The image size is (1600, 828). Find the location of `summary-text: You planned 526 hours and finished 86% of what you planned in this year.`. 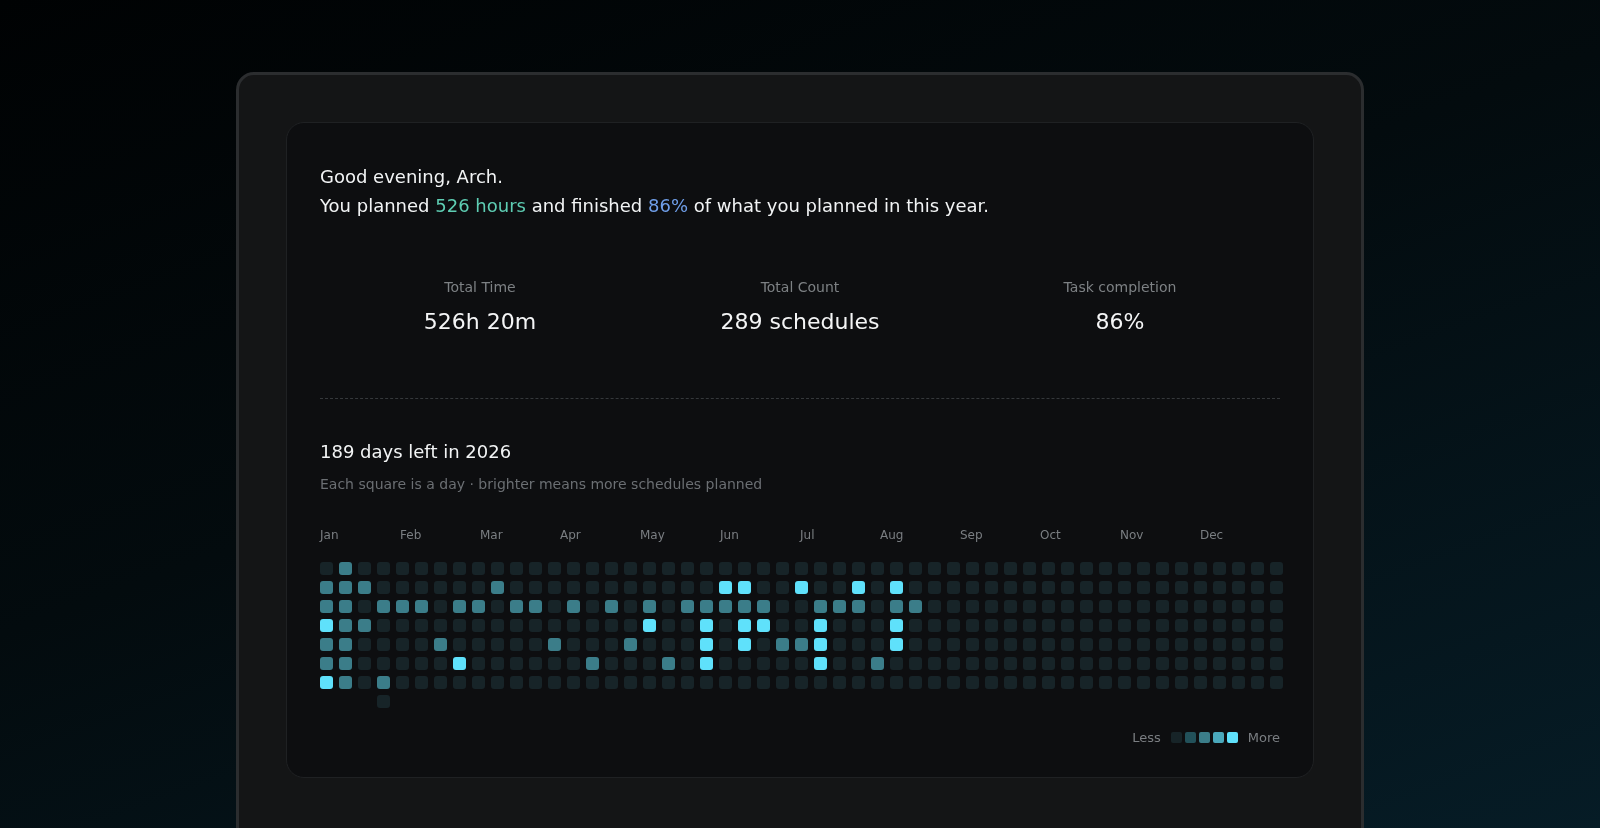

summary-text: You planned 526 hours and finished 86% of what you planned in this year. is located at coordinates (655, 206).